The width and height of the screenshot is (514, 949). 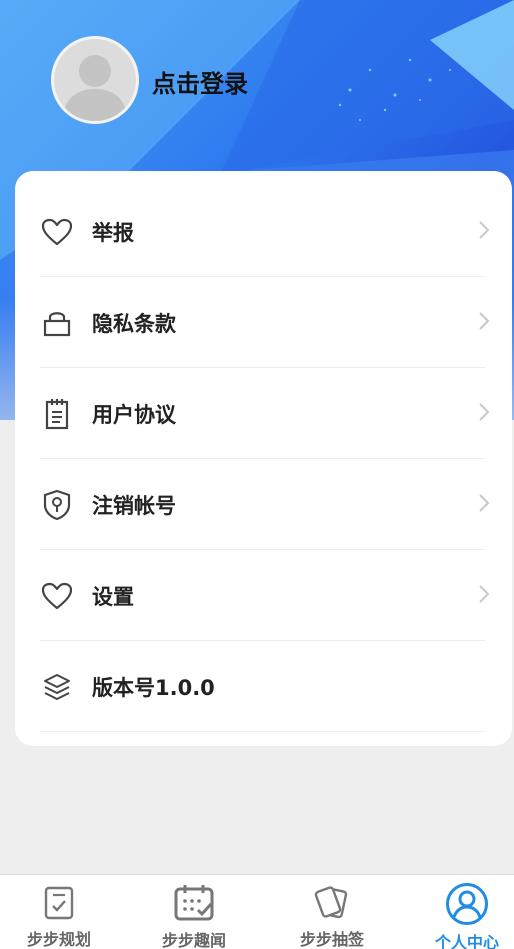 What do you see at coordinates (134, 414) in the screenshot?
I see `menu-item-label: 用户协议` at bounding box center [134, 414].